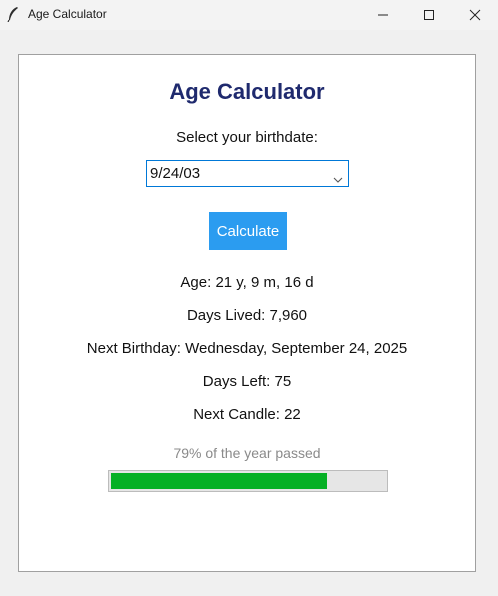 Image resolution: width=498 pixels, height=596 pixels. Describe the element at coordinates (247, 414) in the screenshot. I see `next-candle-result: Next Candle: 22` at that location.